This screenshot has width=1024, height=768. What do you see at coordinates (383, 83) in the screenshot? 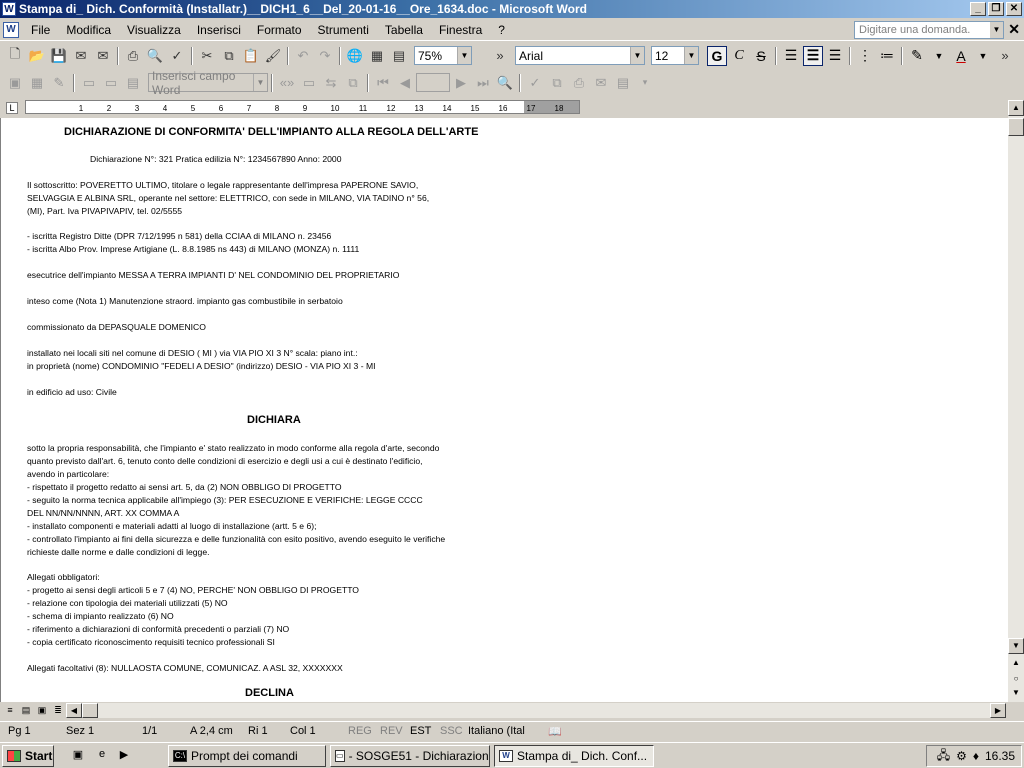
I see `first-record-icon: ⏮` at bounding box center [383, 83].